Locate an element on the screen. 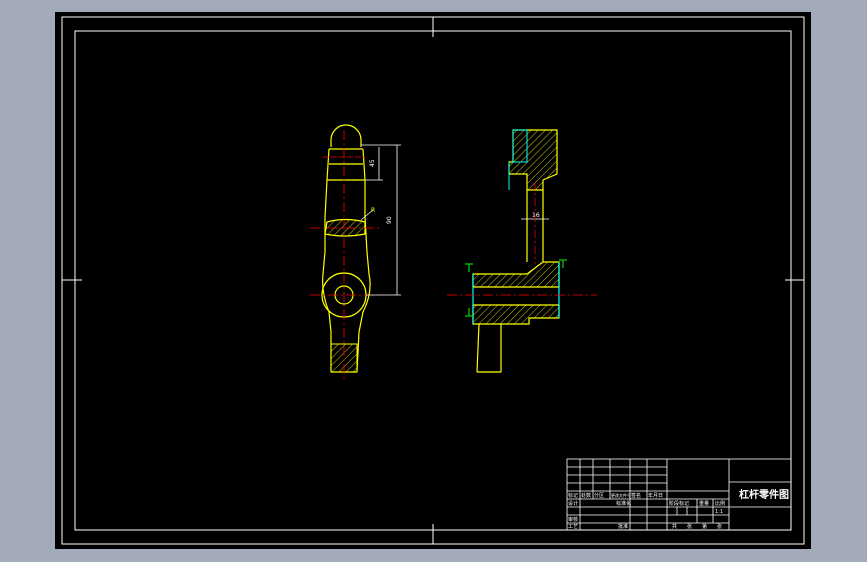 The height and width of the screenshot is (562, 867). tb-stage-mark: 阶段标记 is located at coordinates (679, 503).